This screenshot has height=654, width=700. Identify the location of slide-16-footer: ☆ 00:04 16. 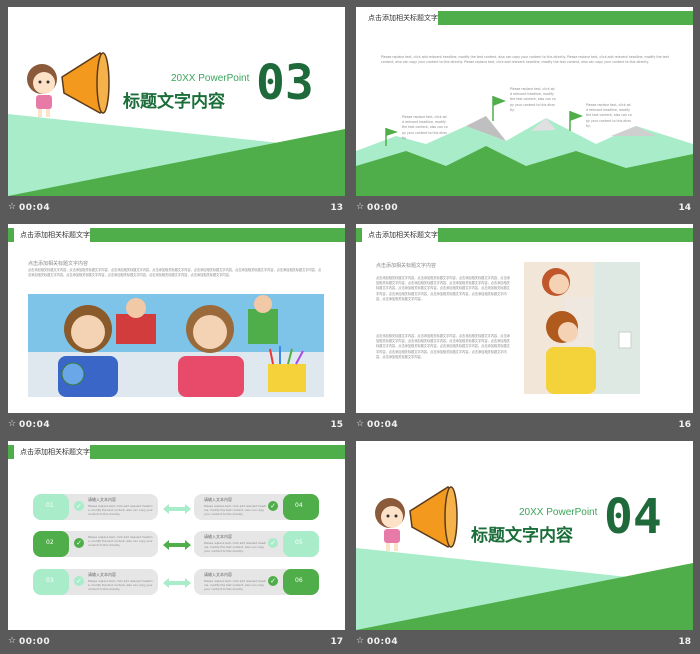
(524, 426).